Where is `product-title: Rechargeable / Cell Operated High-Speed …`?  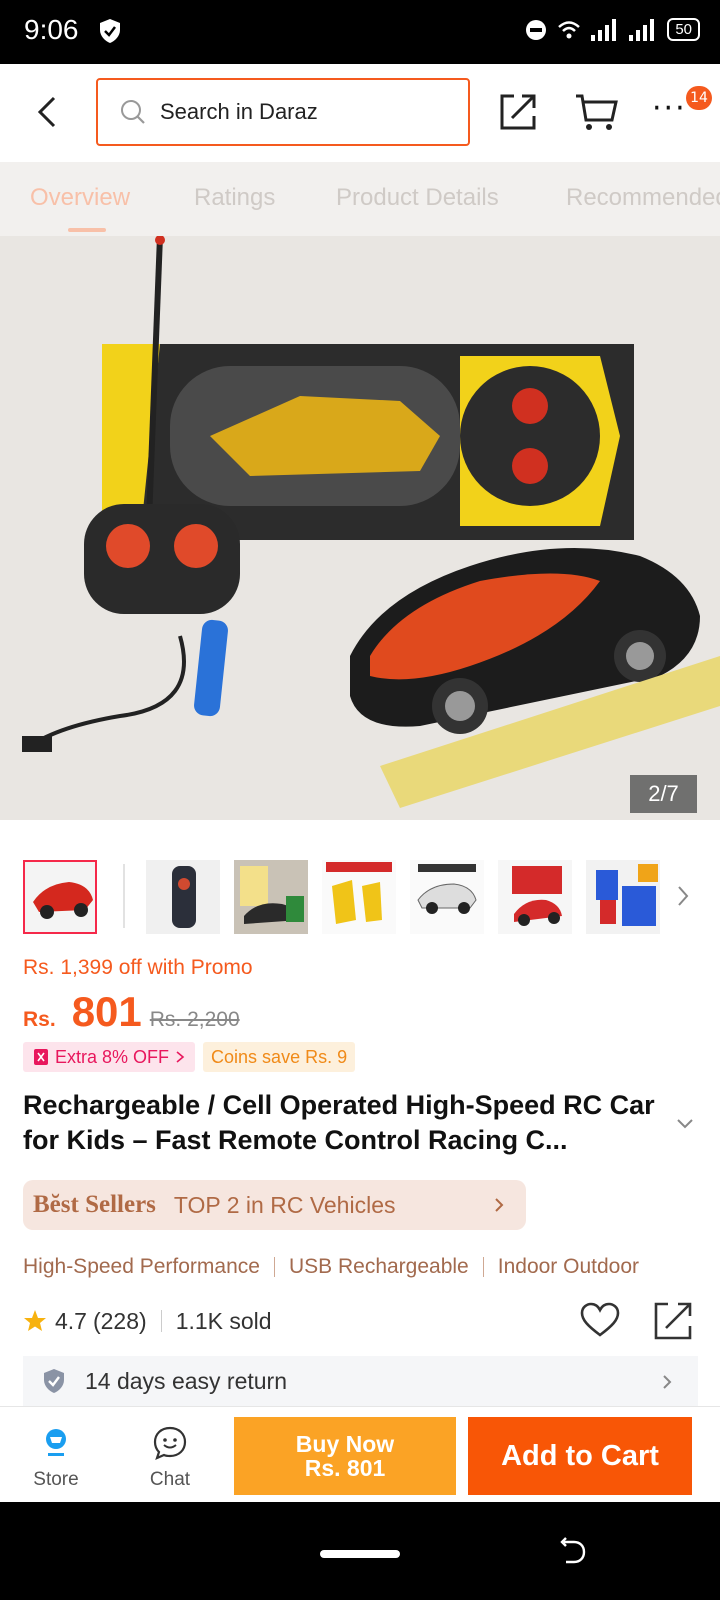
product-title: Rechargeable / Cell Operated High-Speed … is located at coordinates (339, 1122).